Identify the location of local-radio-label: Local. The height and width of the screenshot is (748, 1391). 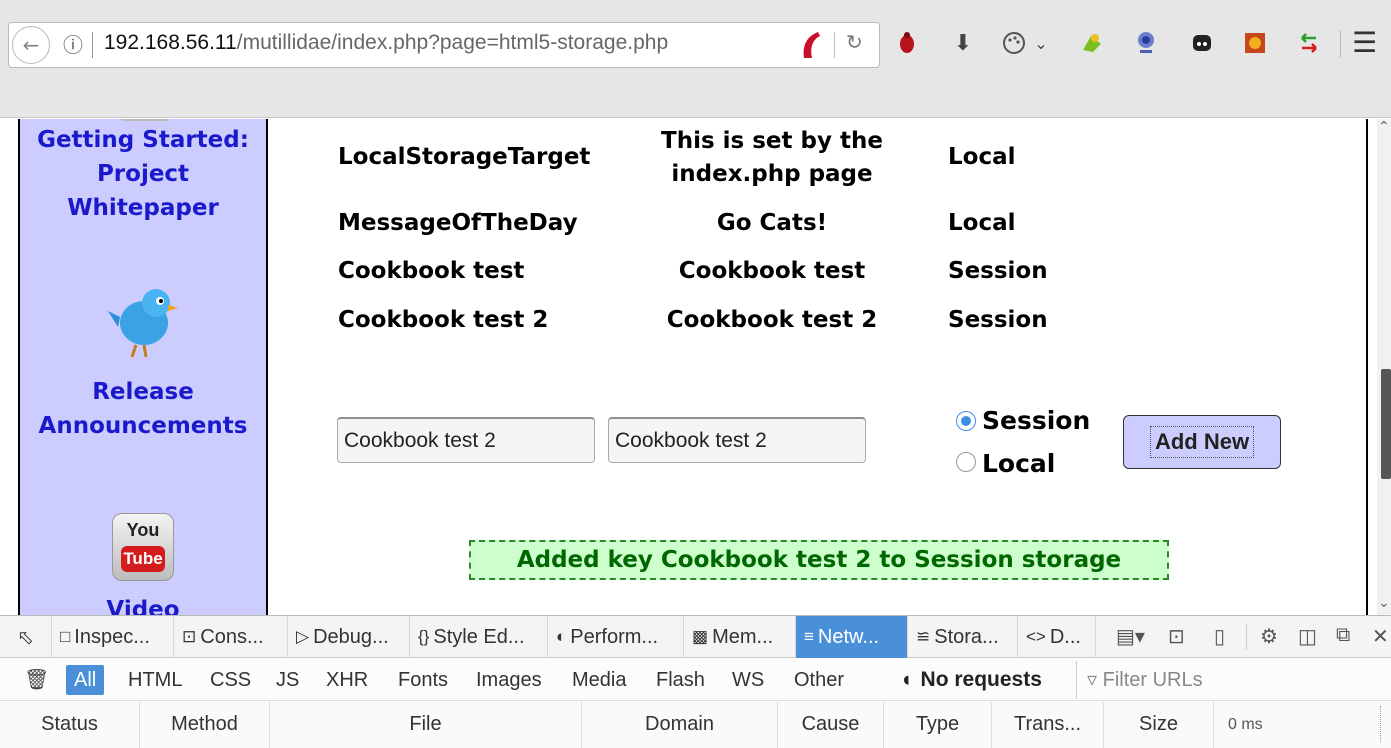
(1018, 463).